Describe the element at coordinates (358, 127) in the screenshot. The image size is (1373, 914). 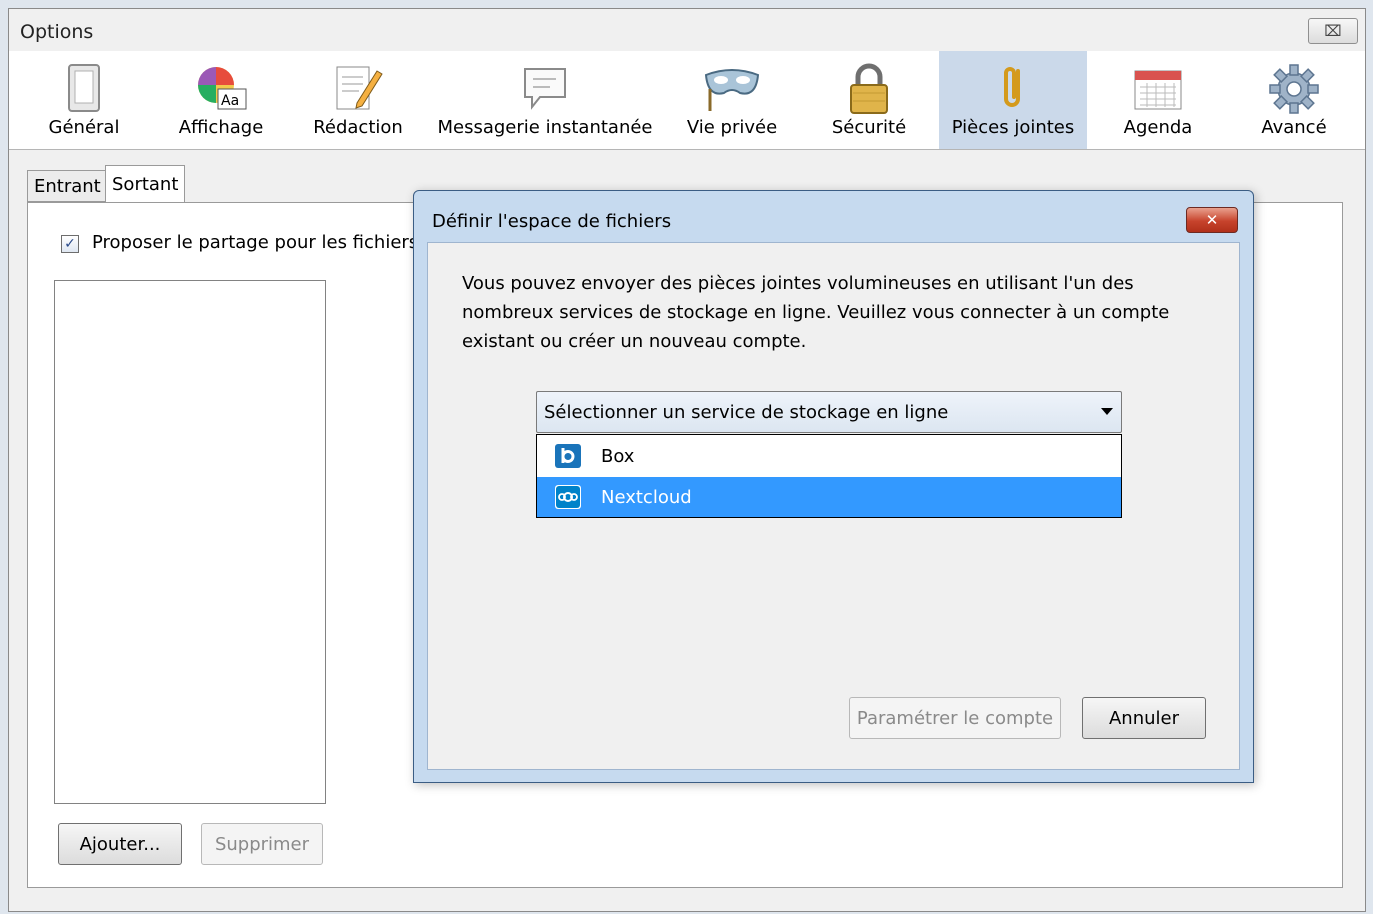
I see `toolbar-label: Rédaction` at that location.